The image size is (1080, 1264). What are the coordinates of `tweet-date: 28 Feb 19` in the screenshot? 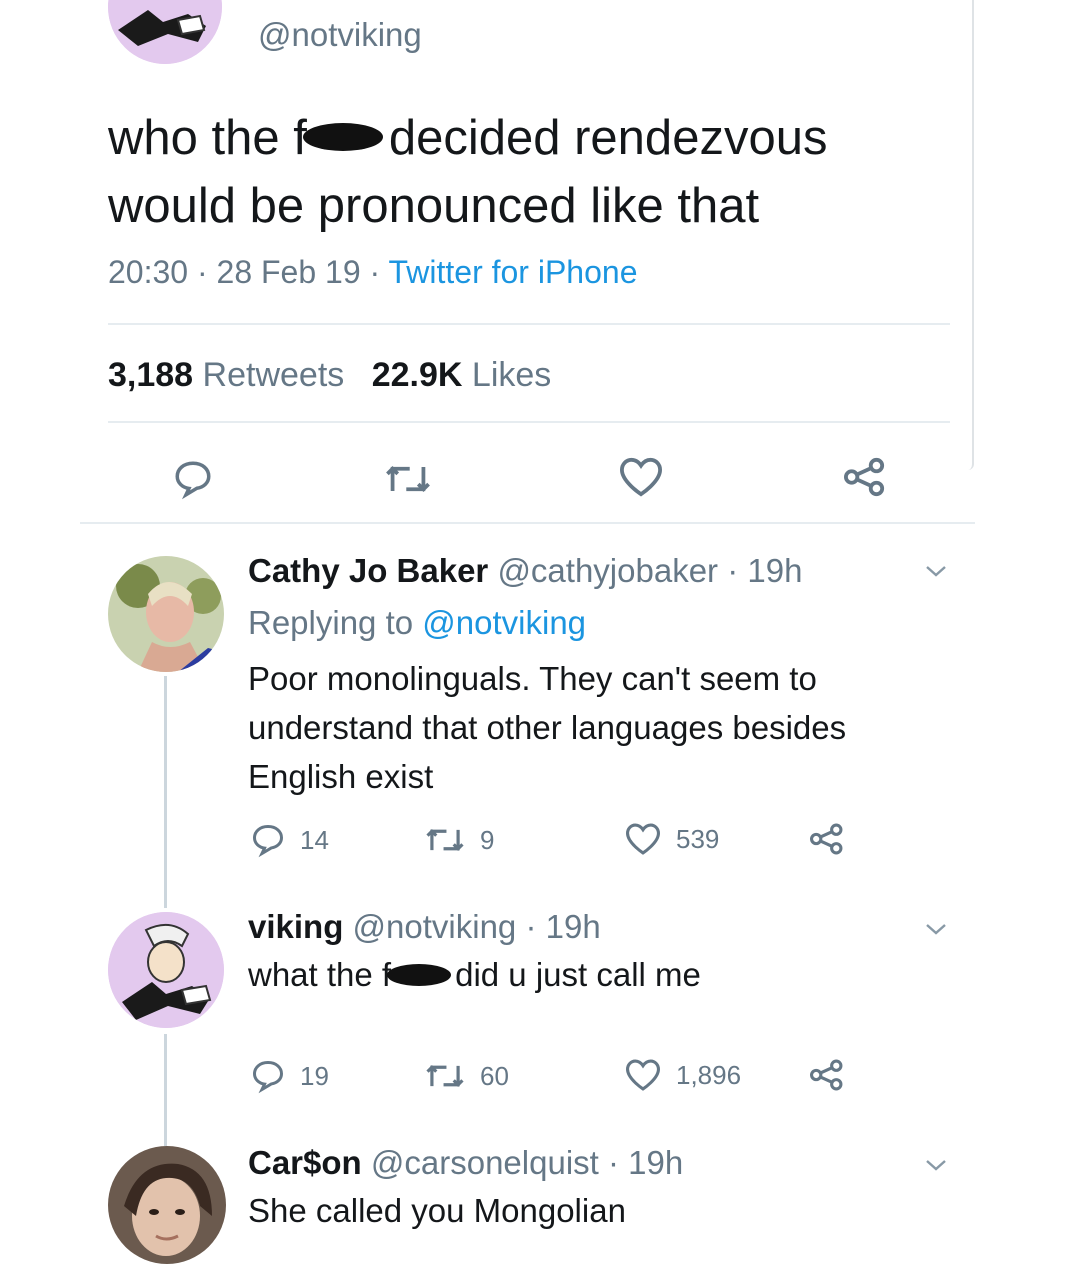 It's located at (288, 272).